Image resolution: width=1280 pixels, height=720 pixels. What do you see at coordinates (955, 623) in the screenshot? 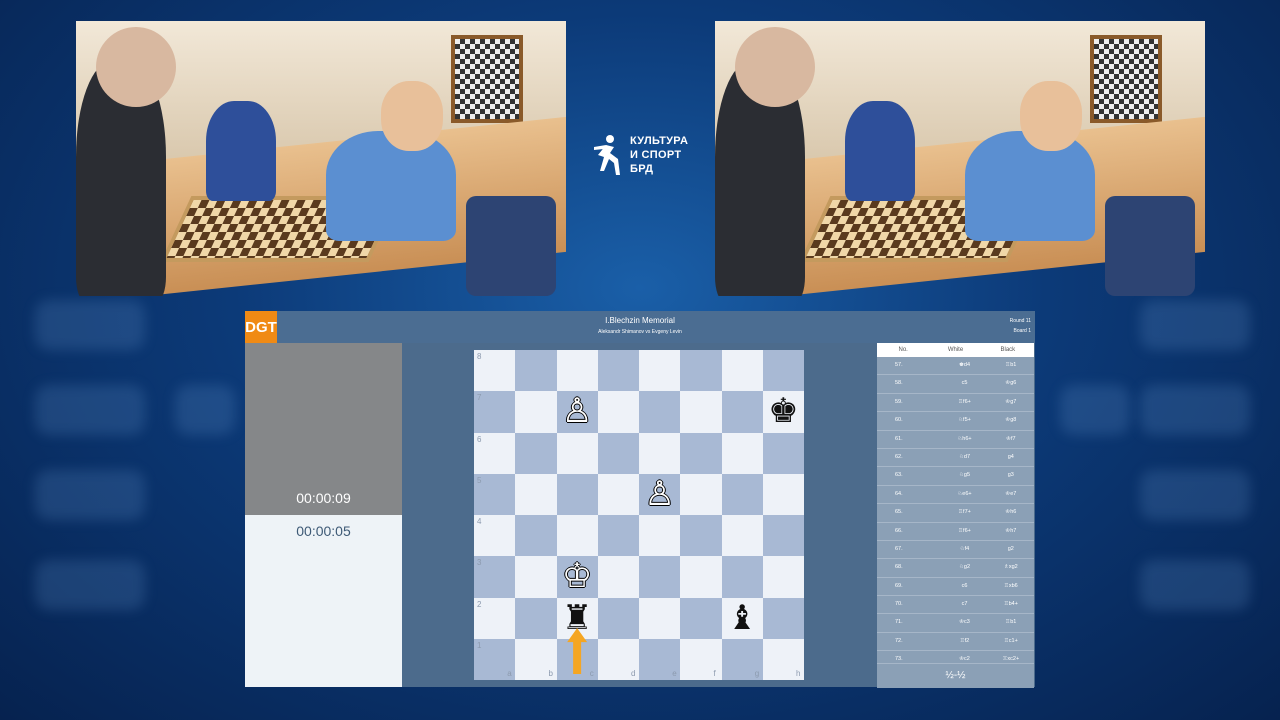
I see `move-row: 71. ♔c3 ♖b1` at bounding box center [955, 623].